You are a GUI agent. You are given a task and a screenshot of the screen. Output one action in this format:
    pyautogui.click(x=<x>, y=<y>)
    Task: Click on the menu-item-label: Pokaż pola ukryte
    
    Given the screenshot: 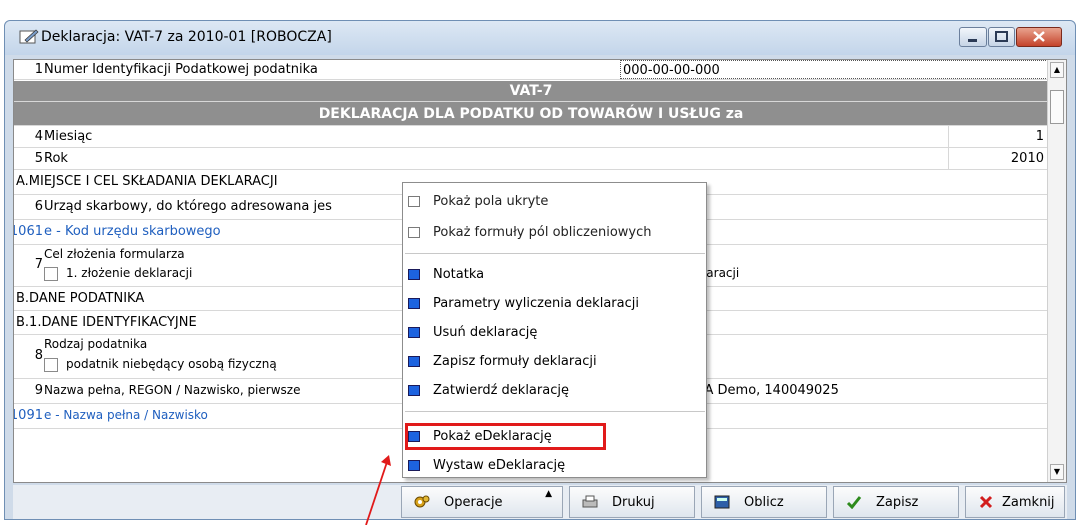 What is the action you would take?
    pyautogui.click(x=491, y=201)
    